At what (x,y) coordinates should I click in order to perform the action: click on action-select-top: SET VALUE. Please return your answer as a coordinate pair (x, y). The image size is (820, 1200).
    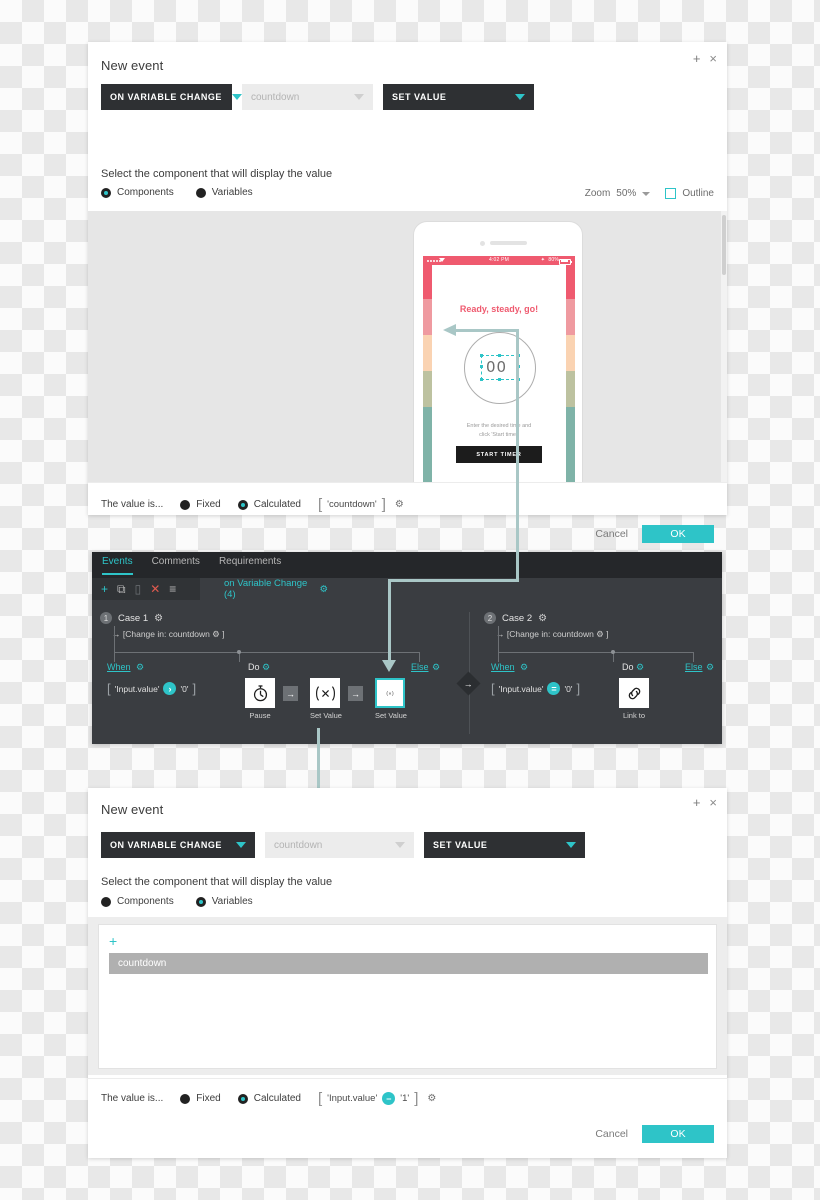
    Looking at the image, I should click on (458, 97).